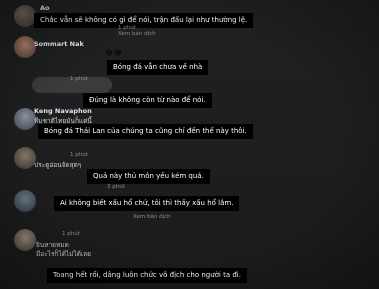 Image resolution: width=379 pixels, height=289 pixels. What do you see at coordinates (63, 111) in the screenshot?
I see `comment-author: Keng Navaphon` at bounding box center [63, 111].